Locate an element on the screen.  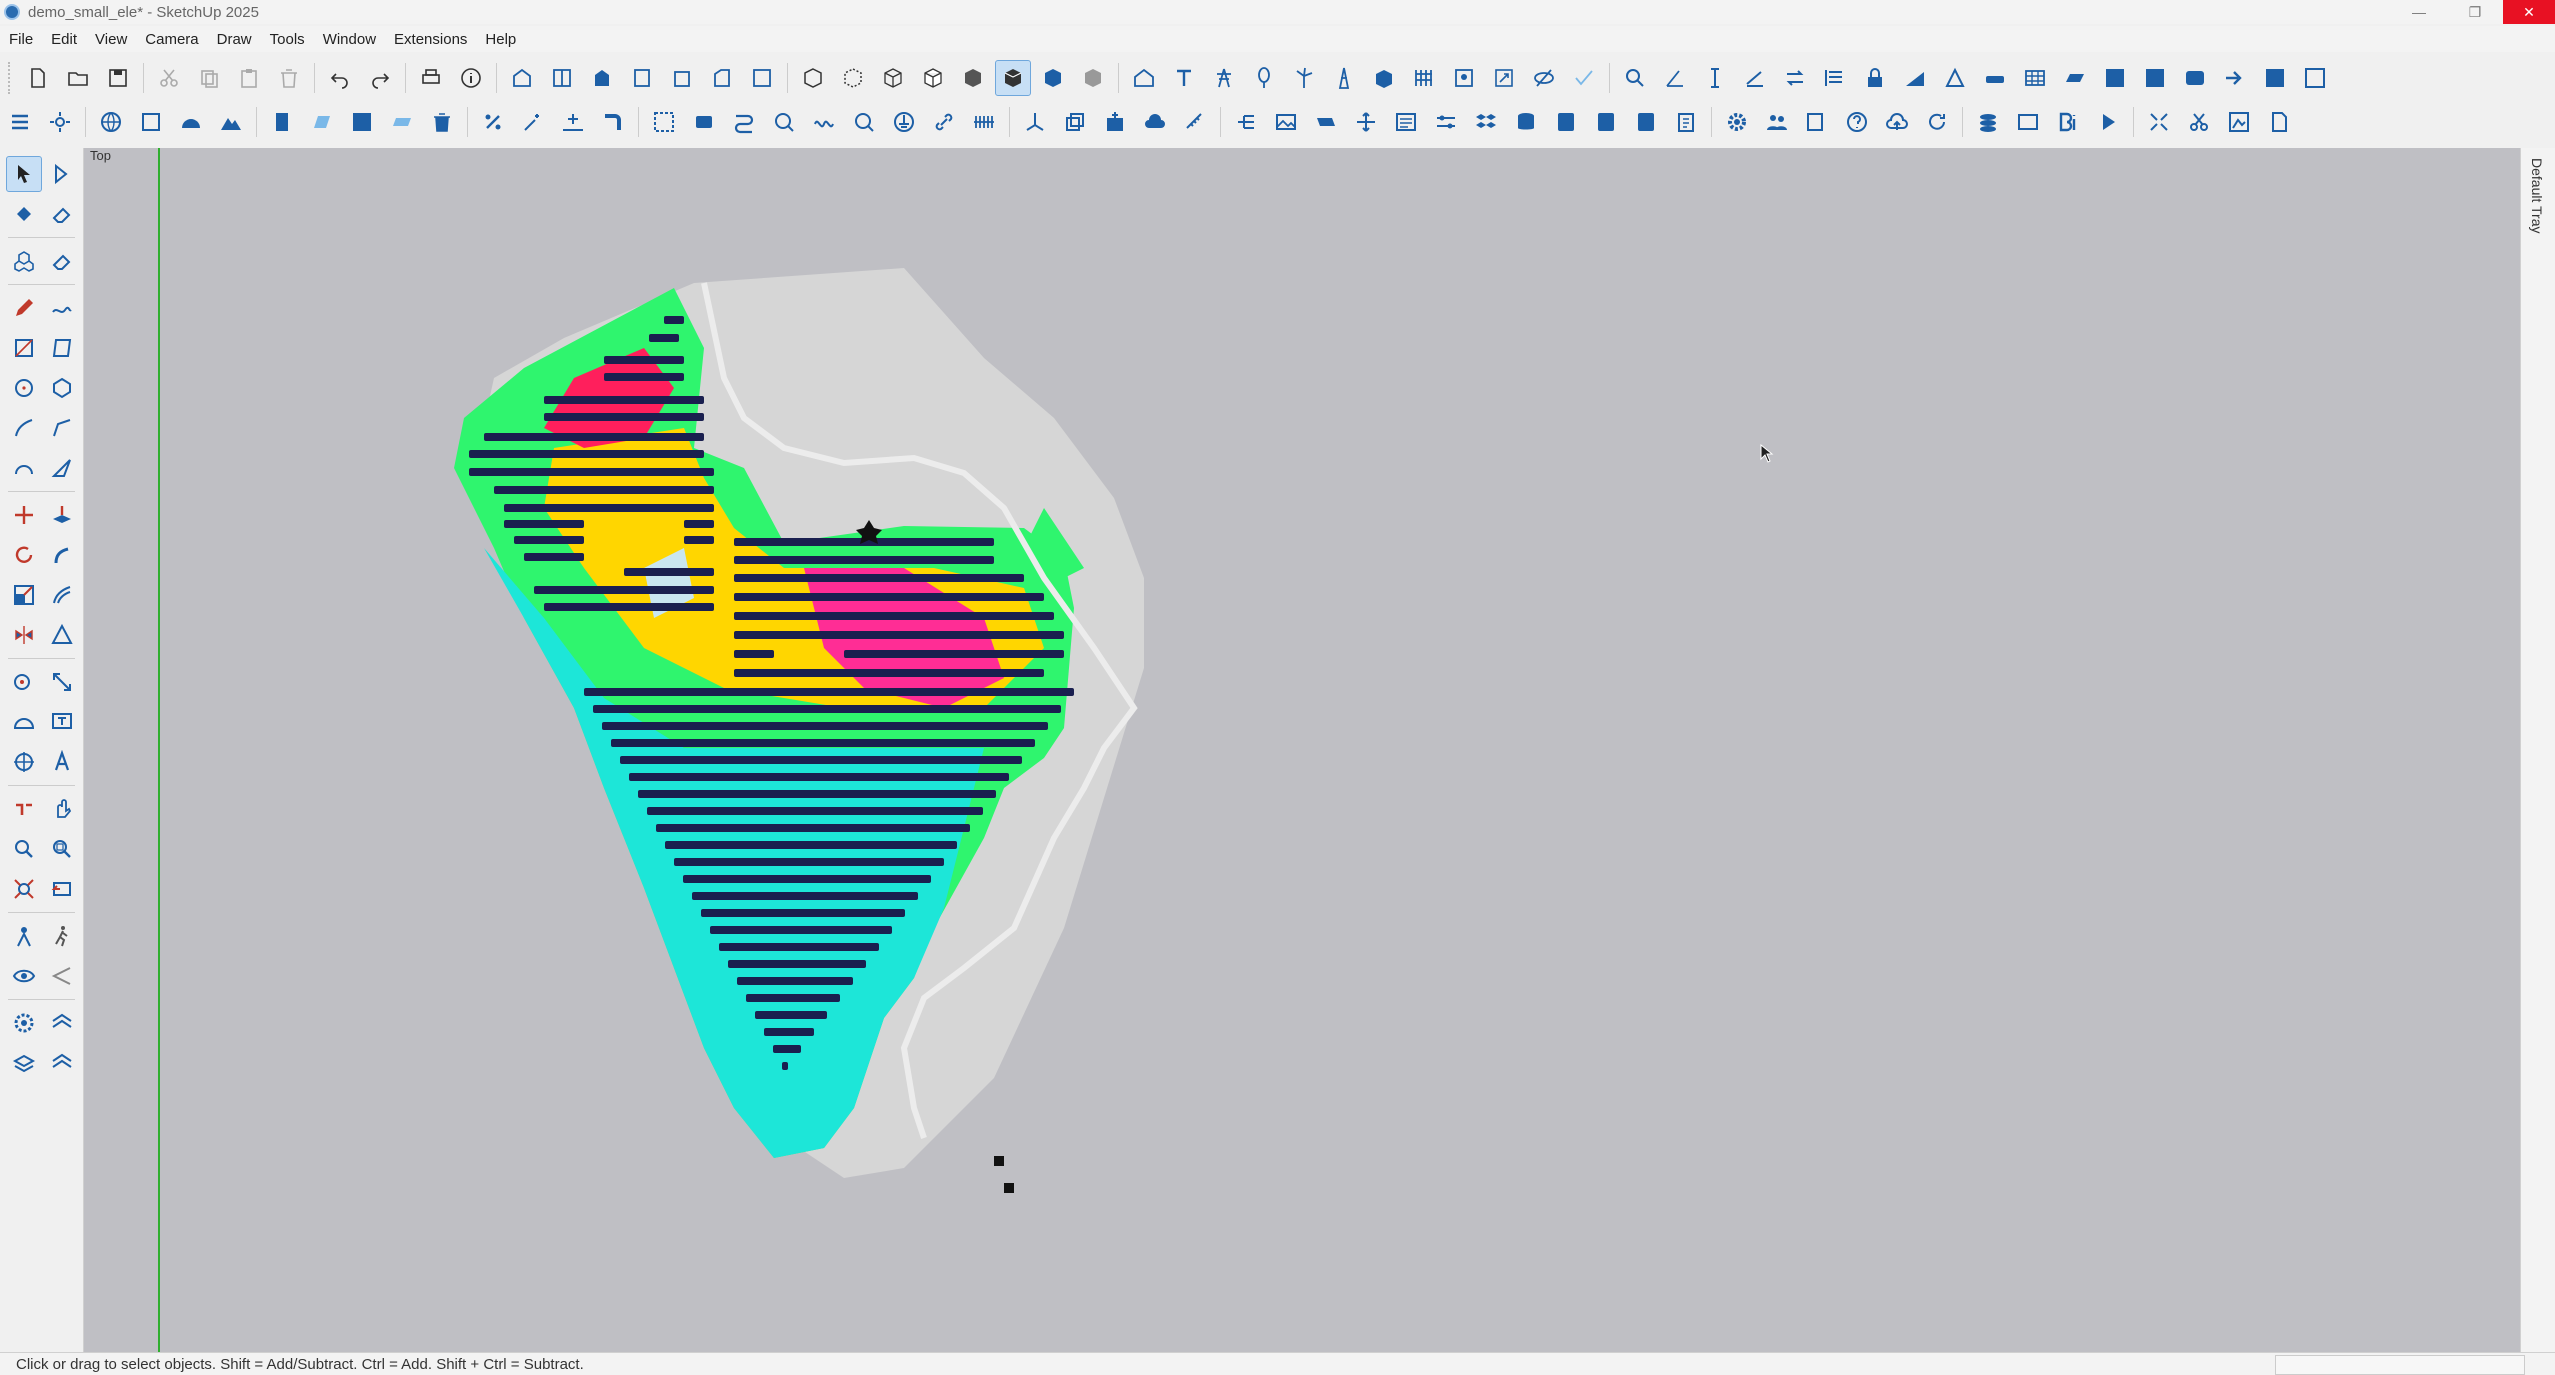
menu-draw: Draw is located at coordinates (234, 39).